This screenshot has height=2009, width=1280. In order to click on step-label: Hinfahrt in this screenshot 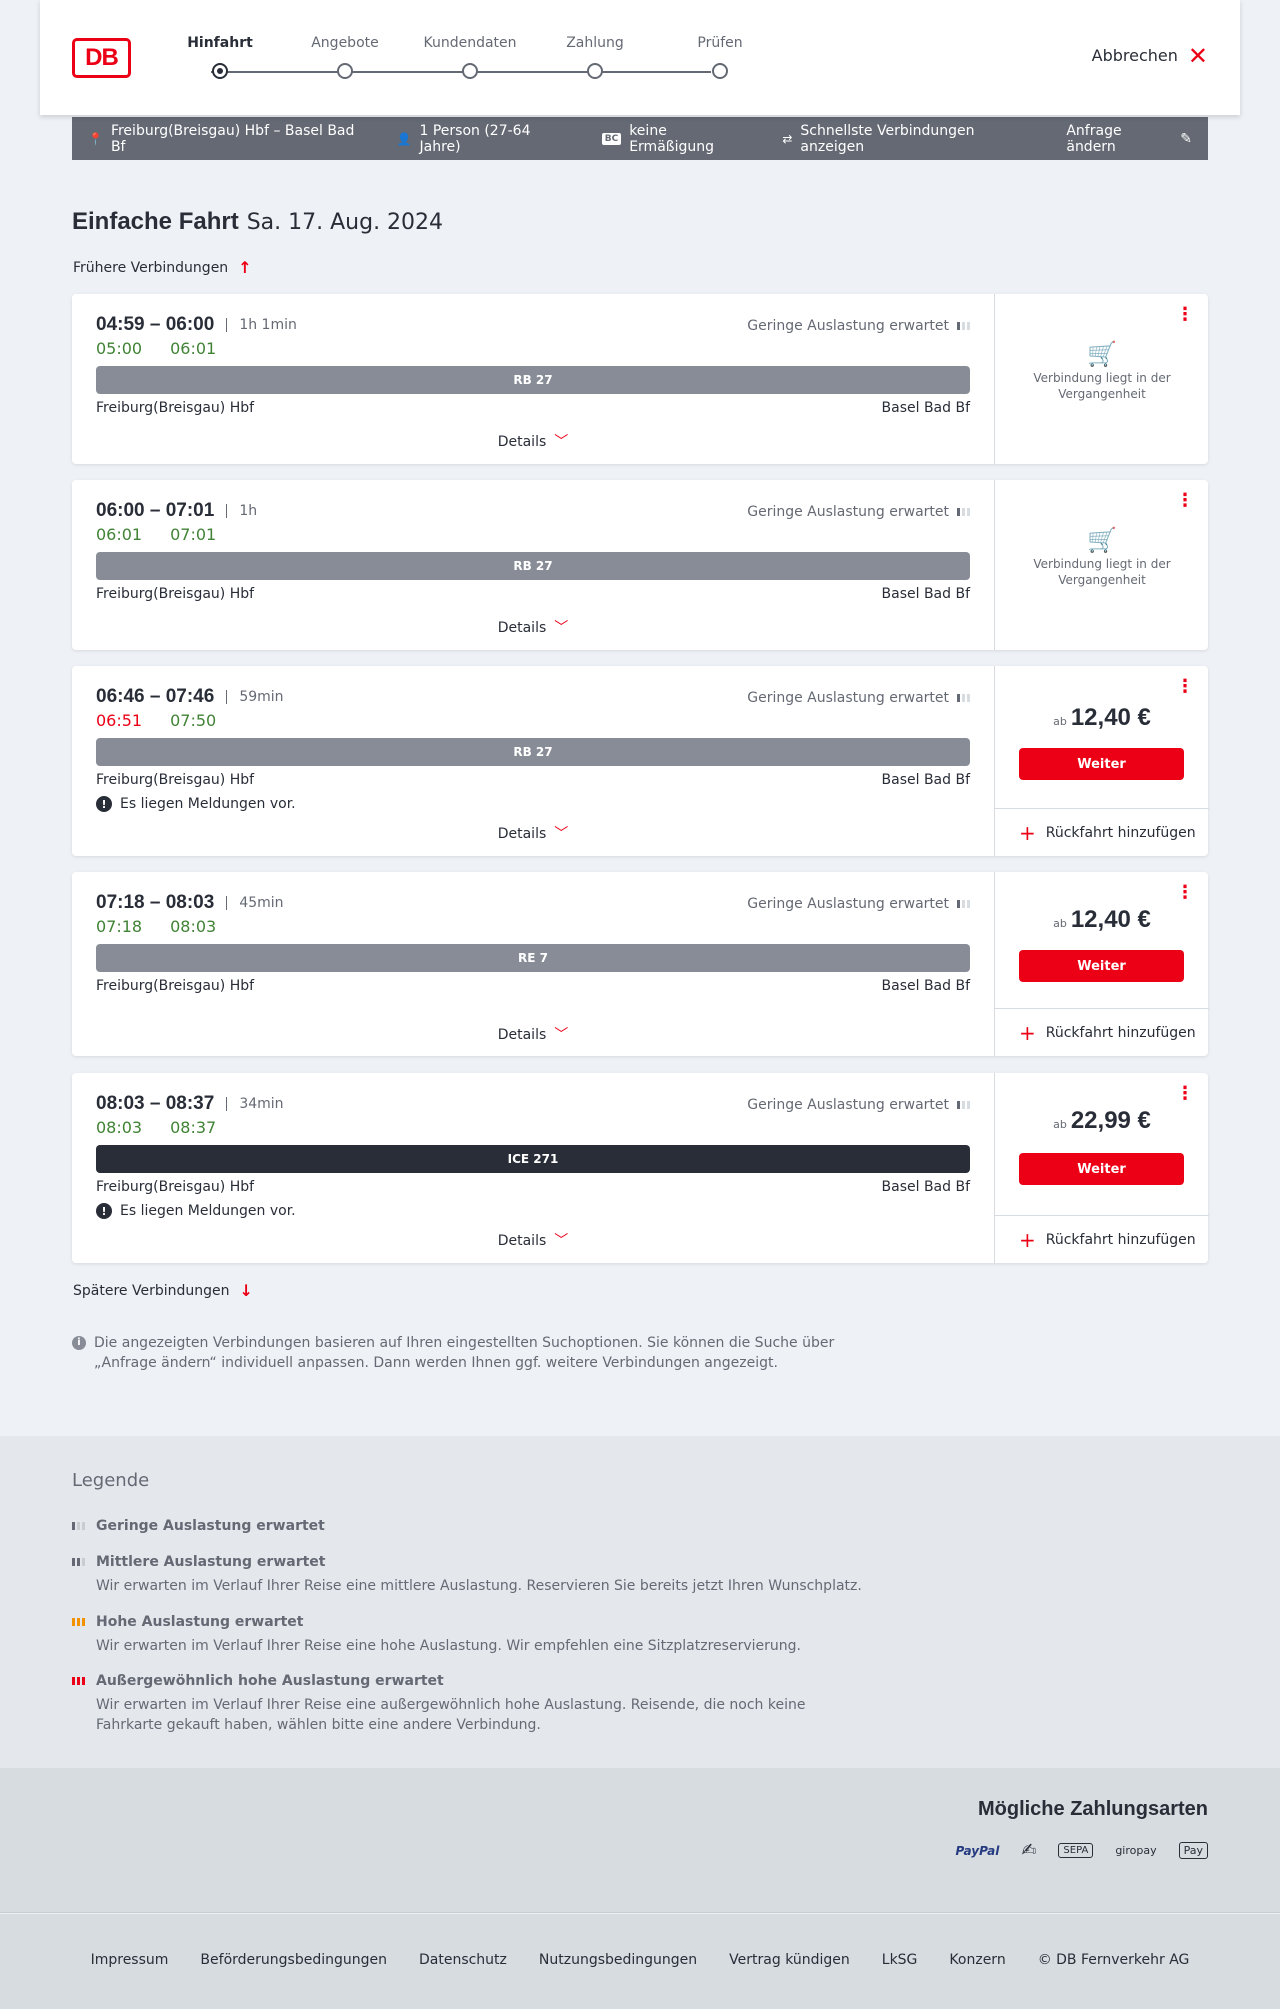, I will do `click(220, 43)`.